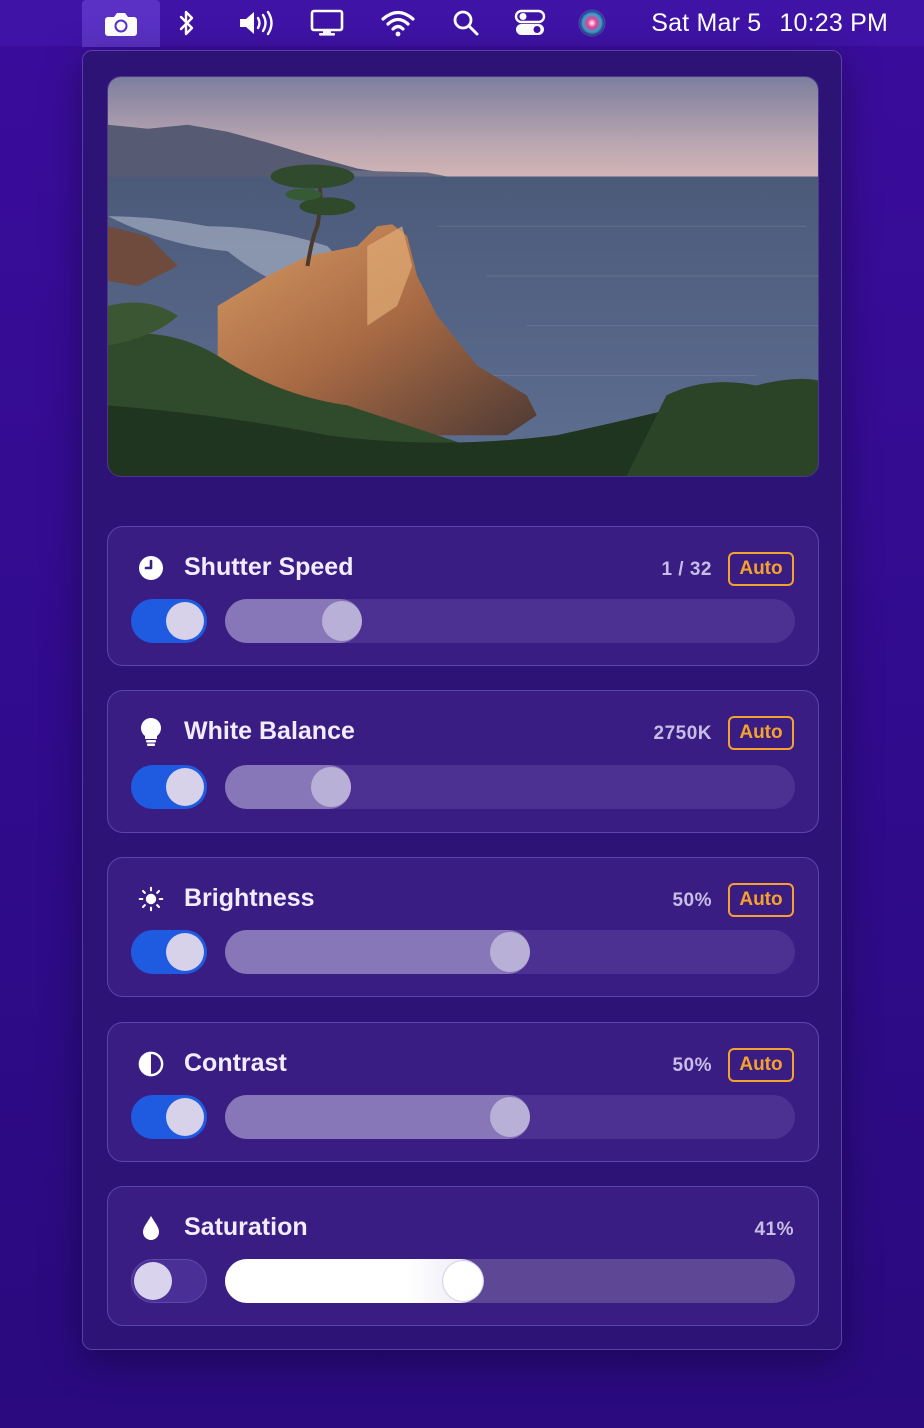 The image size is (924, 1428). Describe the element at coordinates (682, 733) in the screenshot. I see `white-balance-value: 2750K` at that location.